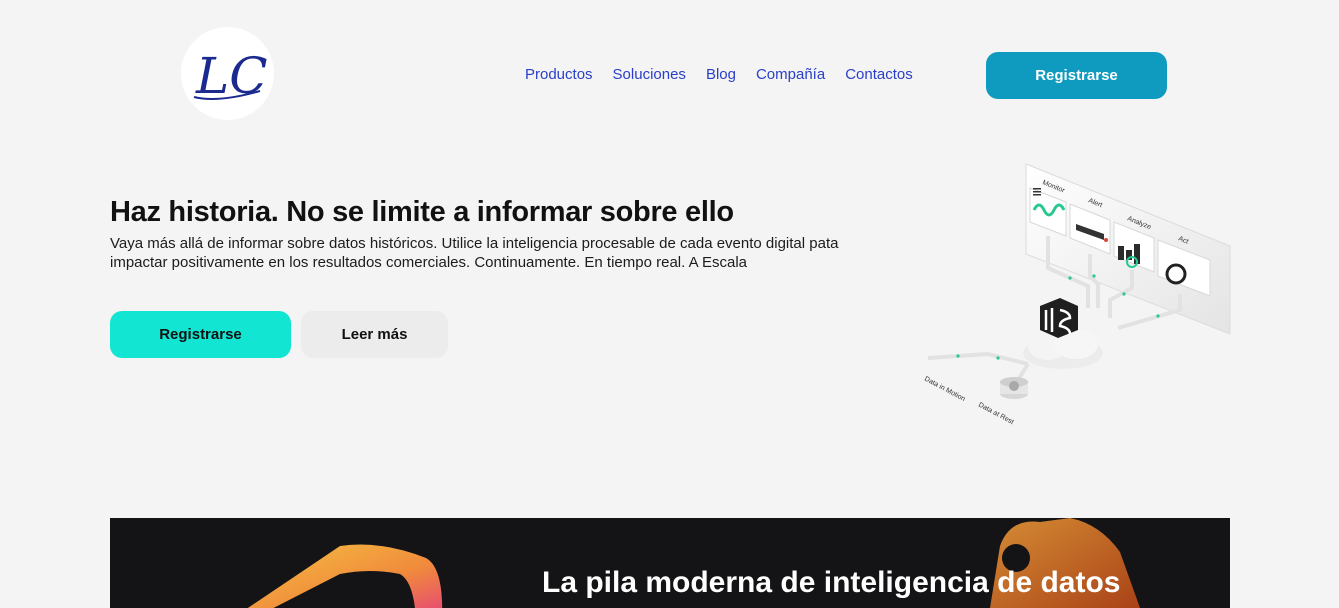 This screenshot has height=608, width=1339. What do you see at coordinates (200, 334) in the screenshot?
I see `hero-register-button: Registrarse` at bounding box center [200, 334].